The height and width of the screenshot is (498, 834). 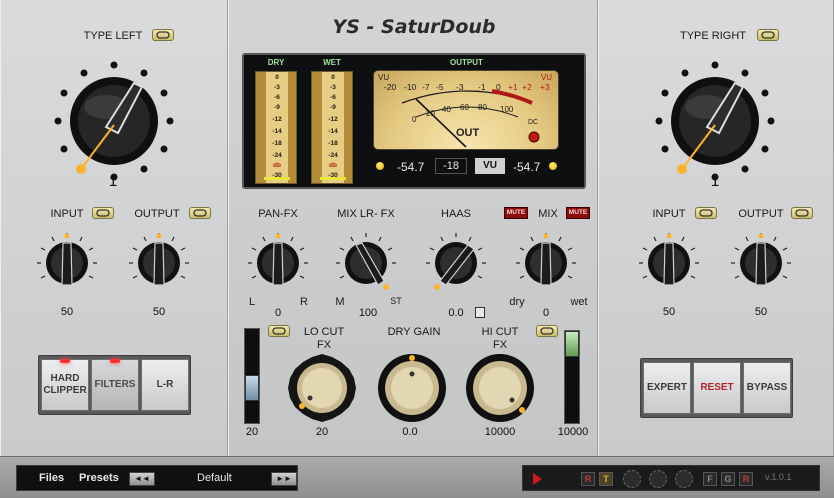 I want to click on dry-tick: -24, so click(x=277, y=155).